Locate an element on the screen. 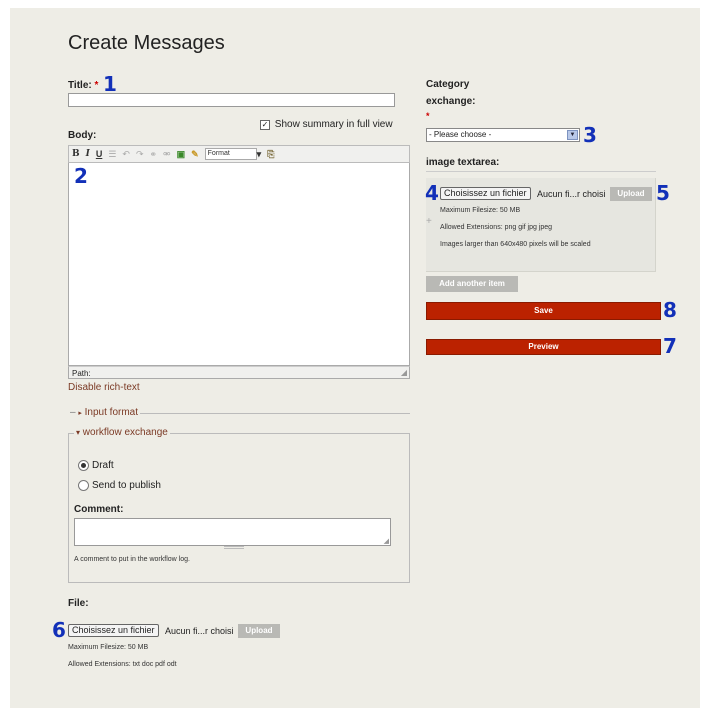 The image size is (704, 715). unlink-icon: ⚮ is located at coordinates (167, 154).